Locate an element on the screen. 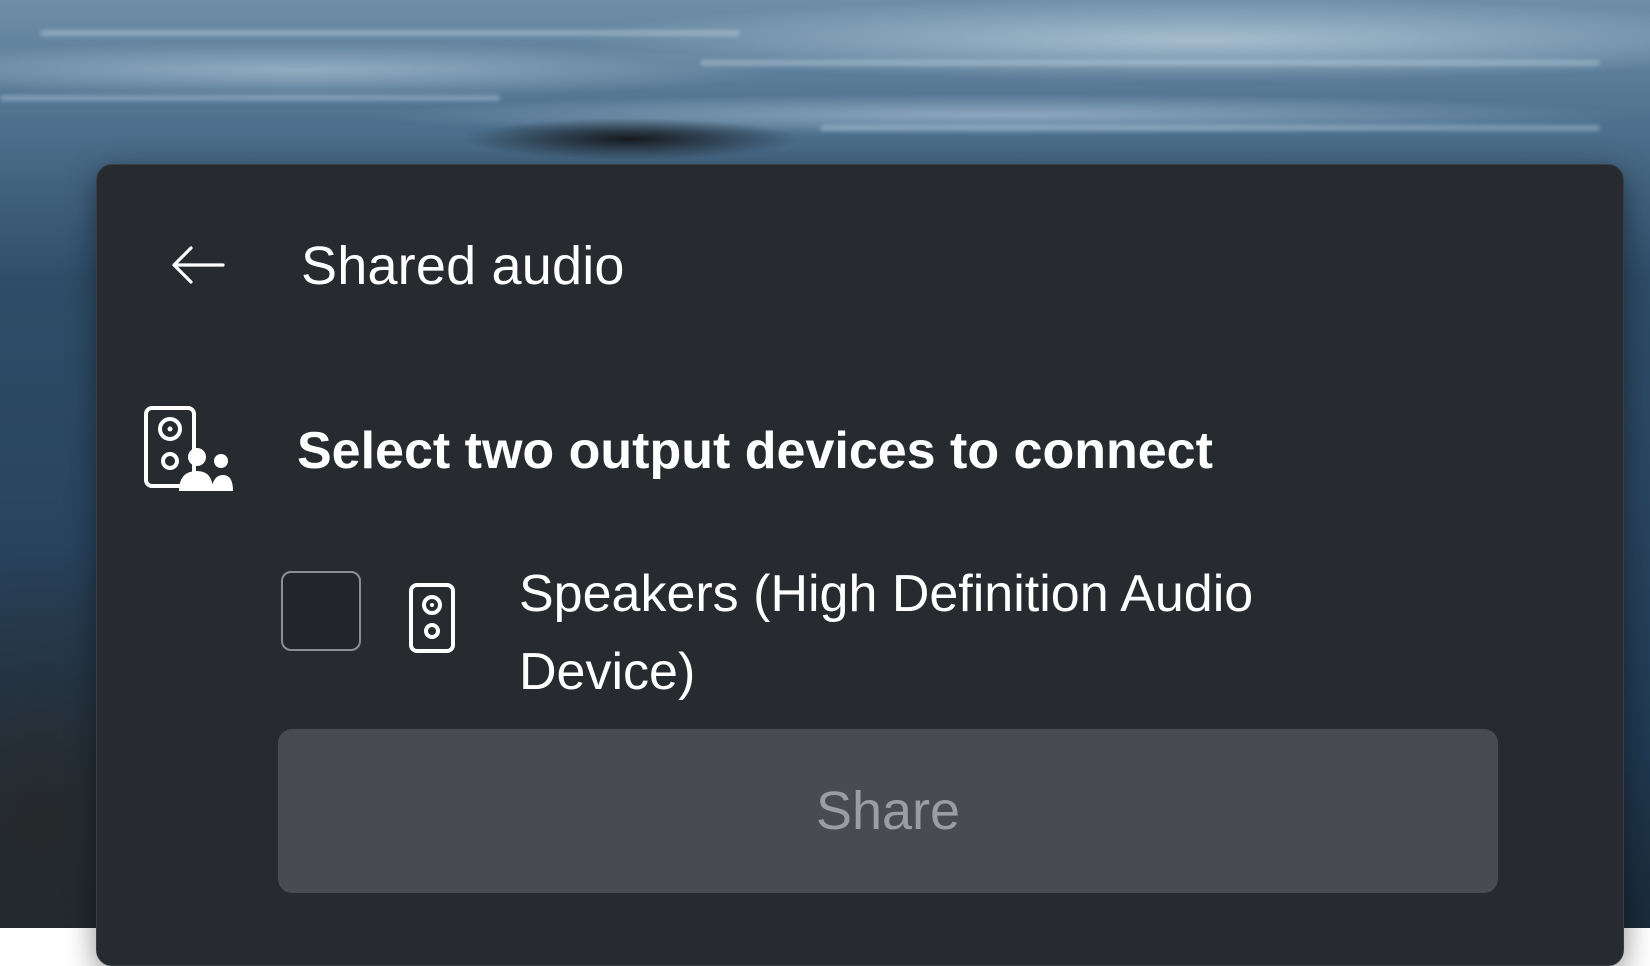 The width and height of the screenshot is (1650, 966). wallpaper-rocks is located at coordinates (630, 139).